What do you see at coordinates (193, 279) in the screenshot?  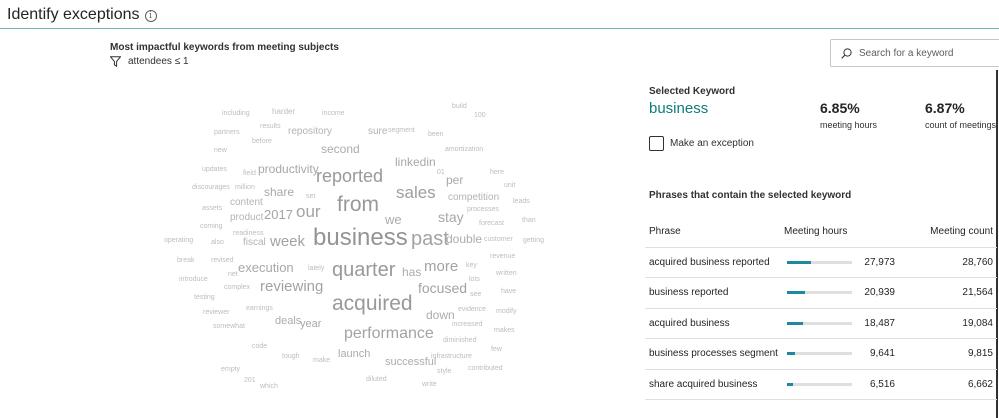 I see `cloud-word: introduce` at bounding box center [193, 279].